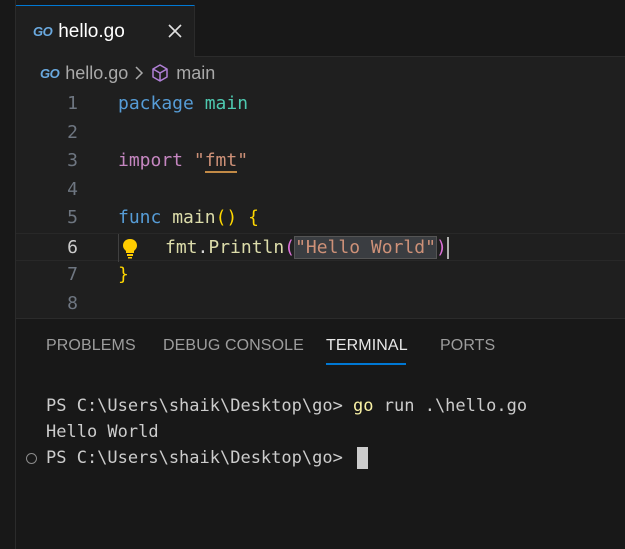 The width and height of the screenshot is (625, 549). I want to click on breadcrumb-file: hello.go, so click(96, 73).